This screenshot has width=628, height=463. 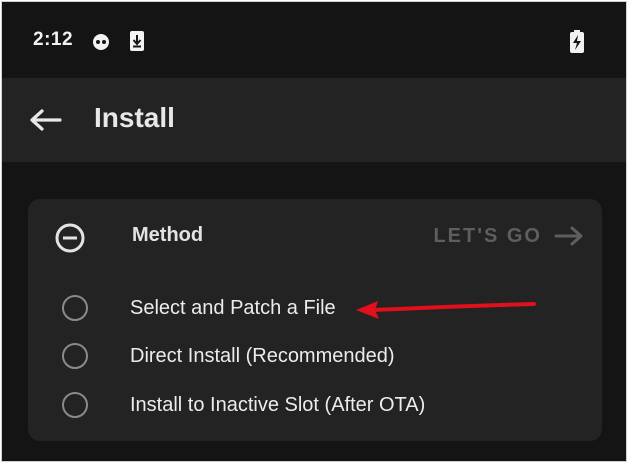 What do you see at coordinates (315, 236) in the screenshot?
I see `method-card-header: Method LET'S GO` at bounding box center [315, 236].